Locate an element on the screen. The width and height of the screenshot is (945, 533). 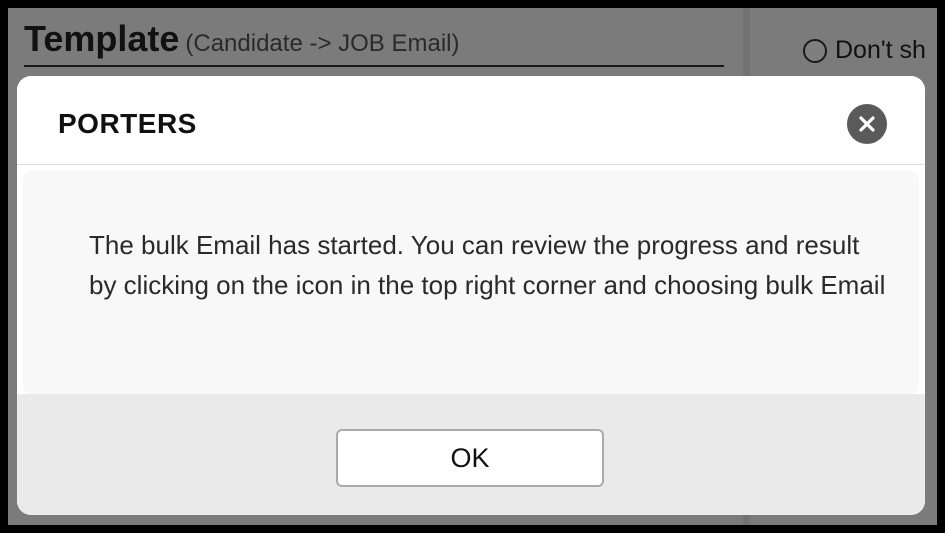
close-button is located at coordinates (867, 124).